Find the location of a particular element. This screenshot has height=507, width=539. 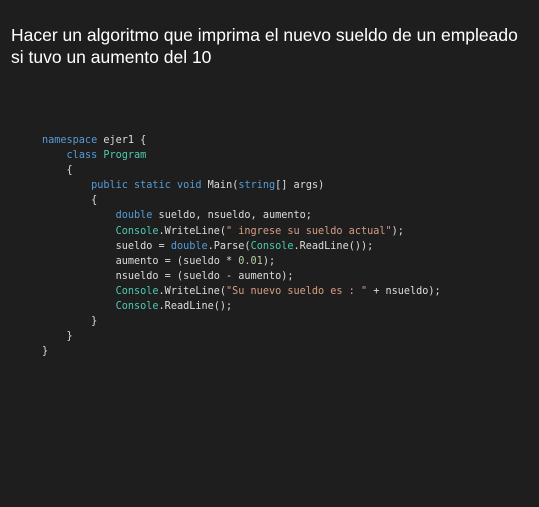

string-token: "Su nuevo sueldo es : " is located at coordinates (297, 291).